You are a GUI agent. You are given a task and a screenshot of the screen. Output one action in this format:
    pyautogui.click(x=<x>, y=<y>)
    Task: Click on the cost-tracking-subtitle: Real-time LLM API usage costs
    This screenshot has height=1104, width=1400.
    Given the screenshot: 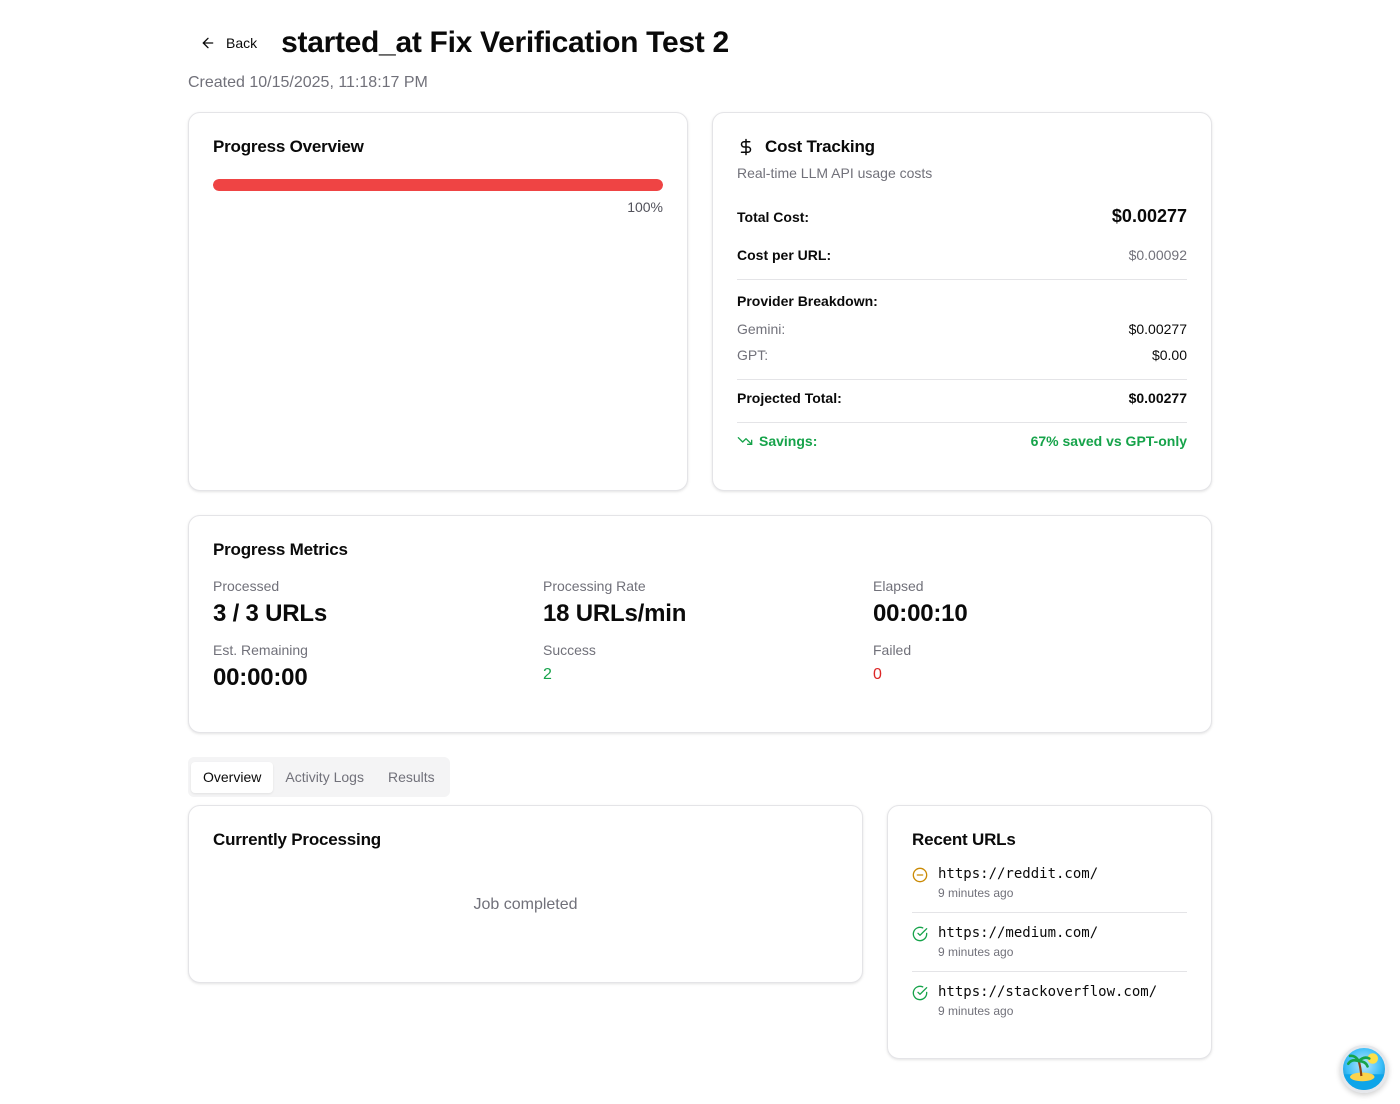 What is the action you would take?
    pyautogui.click(x=835, y=173)
    